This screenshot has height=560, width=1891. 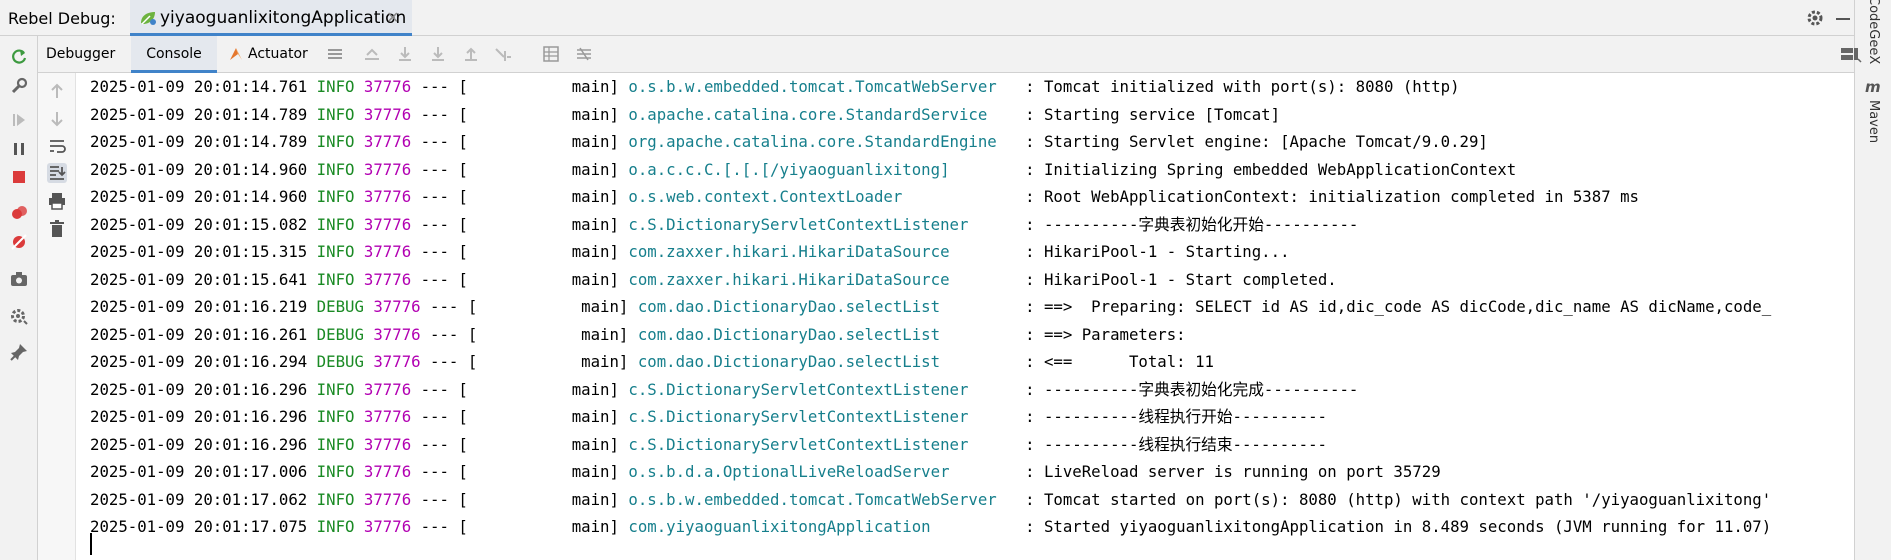 I want to click on log-timestamp: 2025-01-09 20:01:14.960, so click(x=199, y=196).